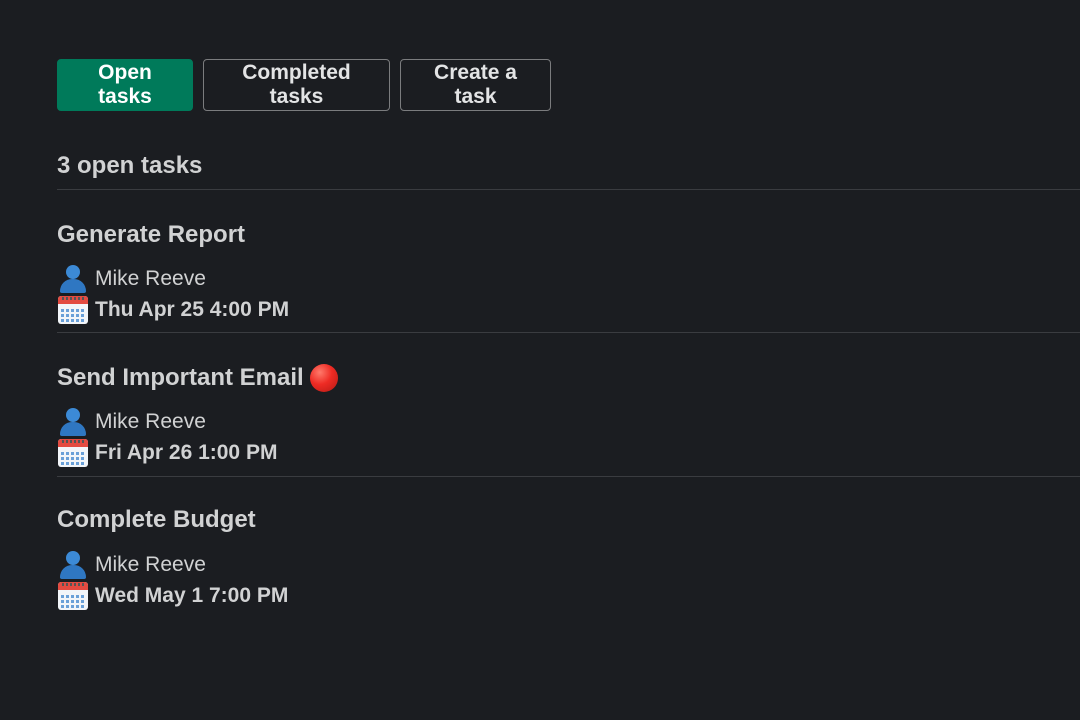 This screenshot has height=720, width=1080. What do you see at coordinates (156, 519) in the screenshot?
I see `task-title-text: Complete Budget` at bounding box center [156, 519].